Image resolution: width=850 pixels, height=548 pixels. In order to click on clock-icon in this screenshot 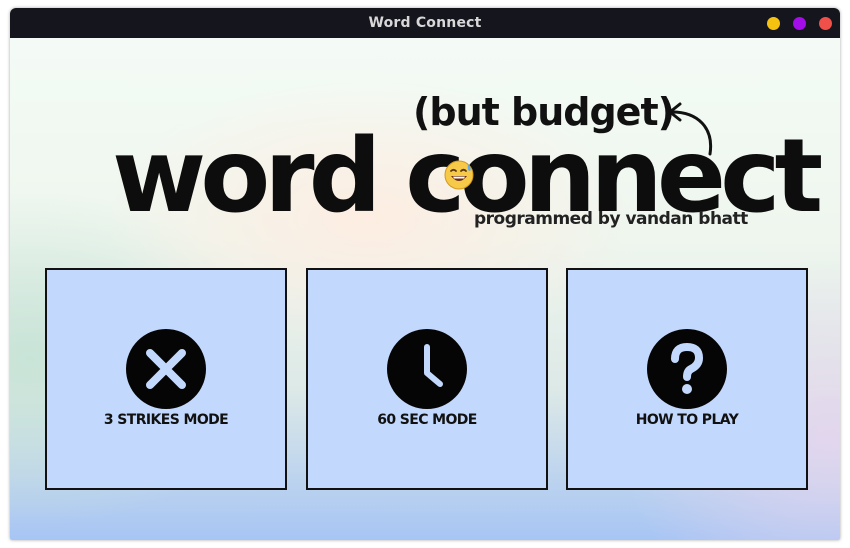, I will do `click(427, 369)`.